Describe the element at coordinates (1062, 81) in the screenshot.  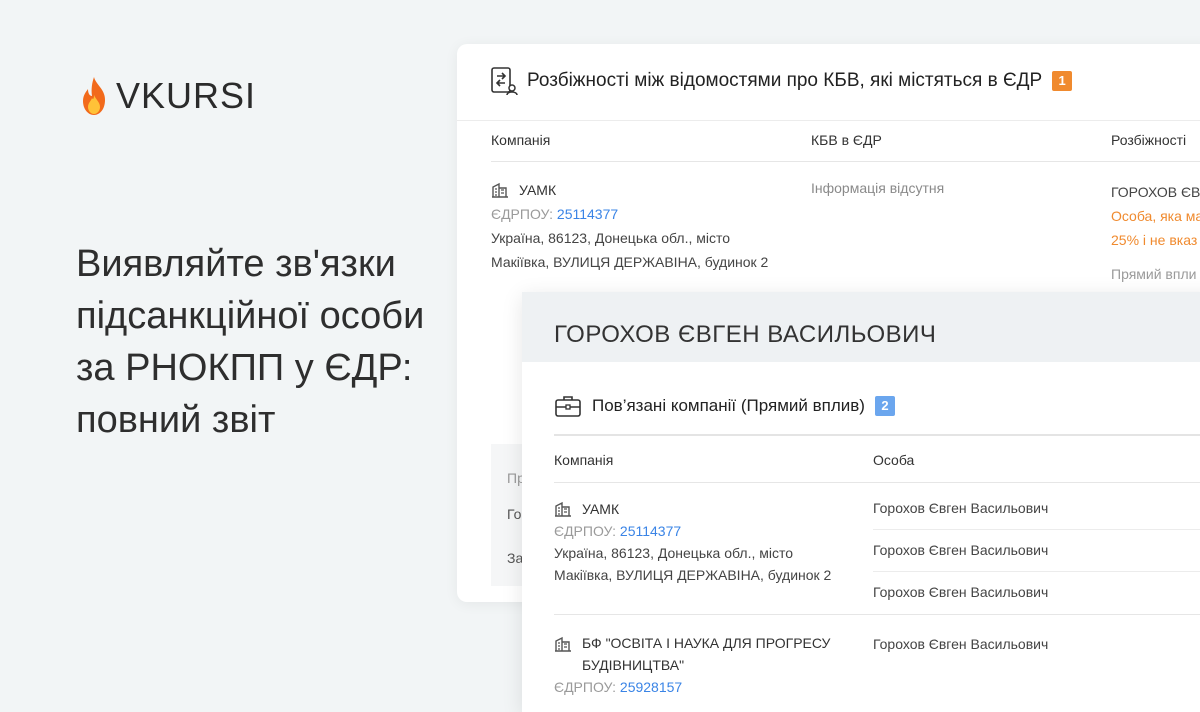
I see `discrepancies-count-badge: 1` at that location.